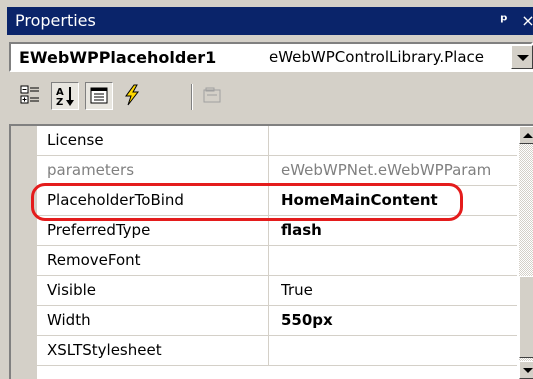 The height and width of the screenshot is (379, 533). I want to click on scroll-down-button, so click(526, 370).